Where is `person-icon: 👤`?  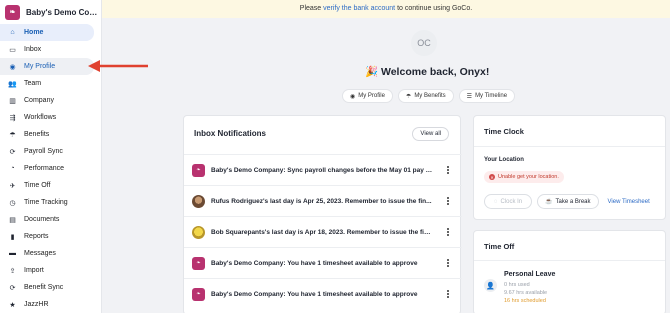
person-icon: 👤 is located at coordinates (490, 285).